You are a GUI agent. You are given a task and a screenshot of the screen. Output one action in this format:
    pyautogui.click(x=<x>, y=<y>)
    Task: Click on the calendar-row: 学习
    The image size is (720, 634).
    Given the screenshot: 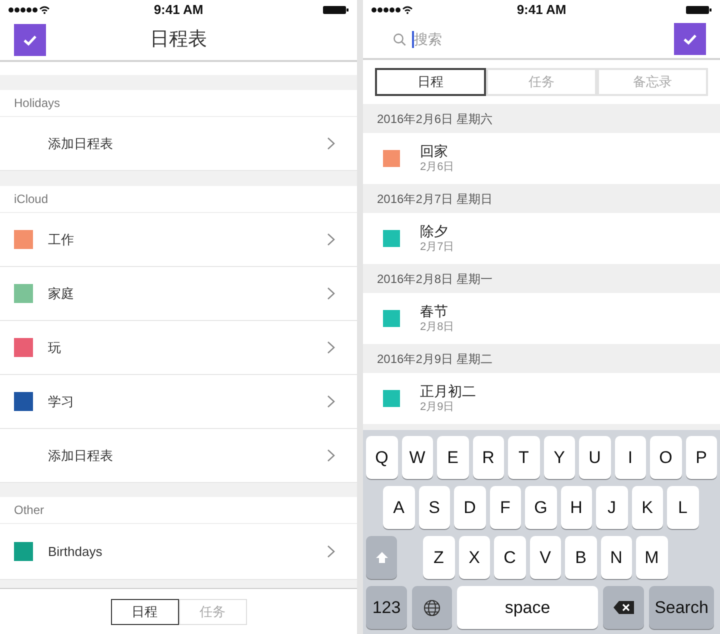 What is the action you would take?
    pyautogui.click(x=178, y=402)
    